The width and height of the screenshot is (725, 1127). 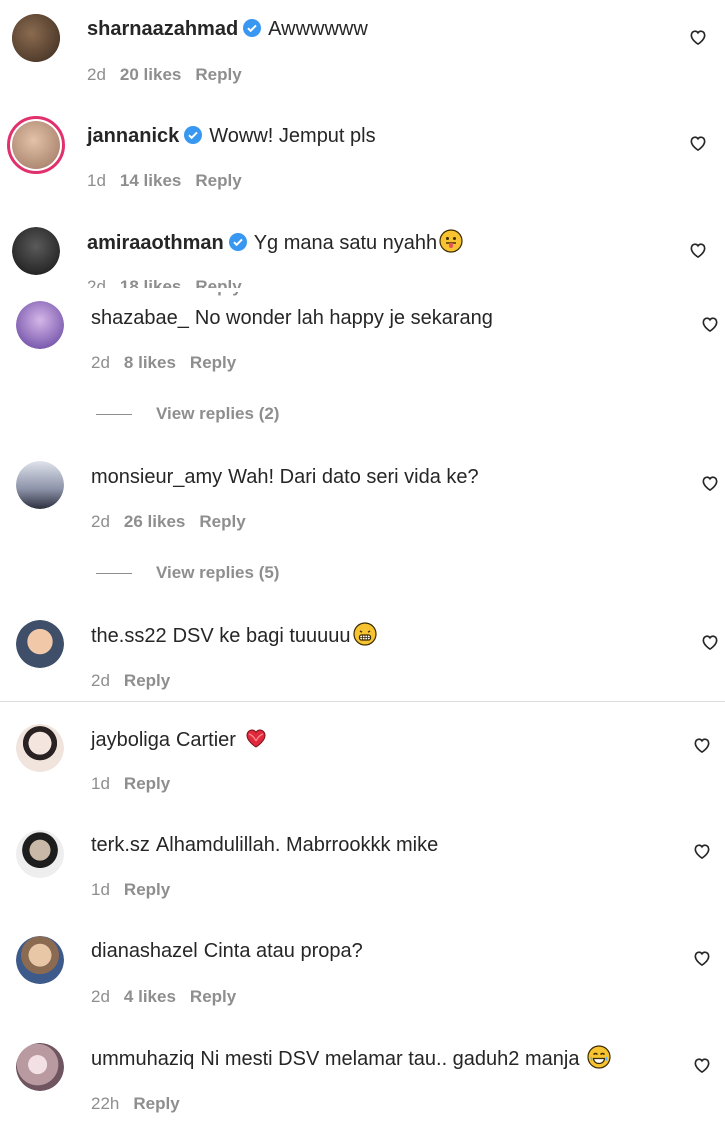 What do you see at coordinates (155, 243) in the screenshot?
I see `comment-username: amiraaothman` at bounding box center [155, 243].